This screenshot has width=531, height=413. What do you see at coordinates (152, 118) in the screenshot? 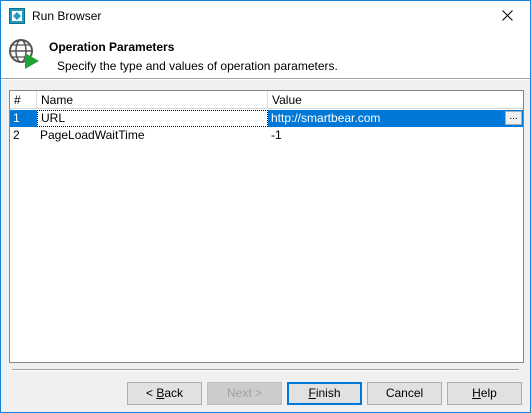
I see `param-name-cell: URL` at bounding box center [152, 118].